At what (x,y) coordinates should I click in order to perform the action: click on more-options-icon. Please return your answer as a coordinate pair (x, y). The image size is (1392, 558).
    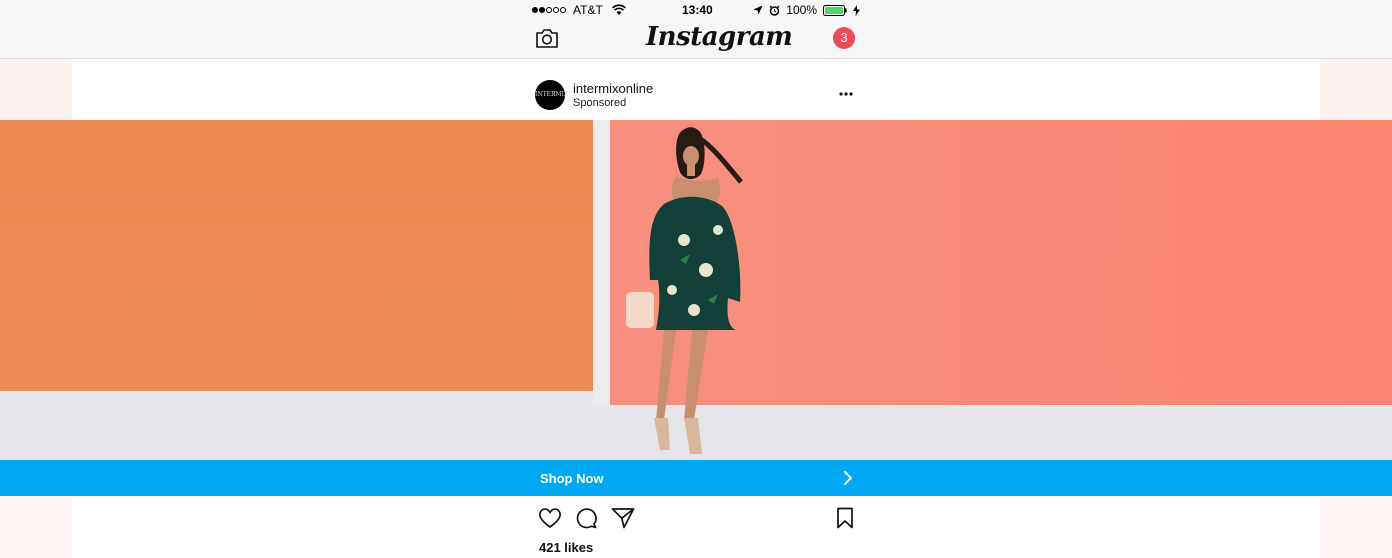
    Looking at the image, I should click on (846, 94).